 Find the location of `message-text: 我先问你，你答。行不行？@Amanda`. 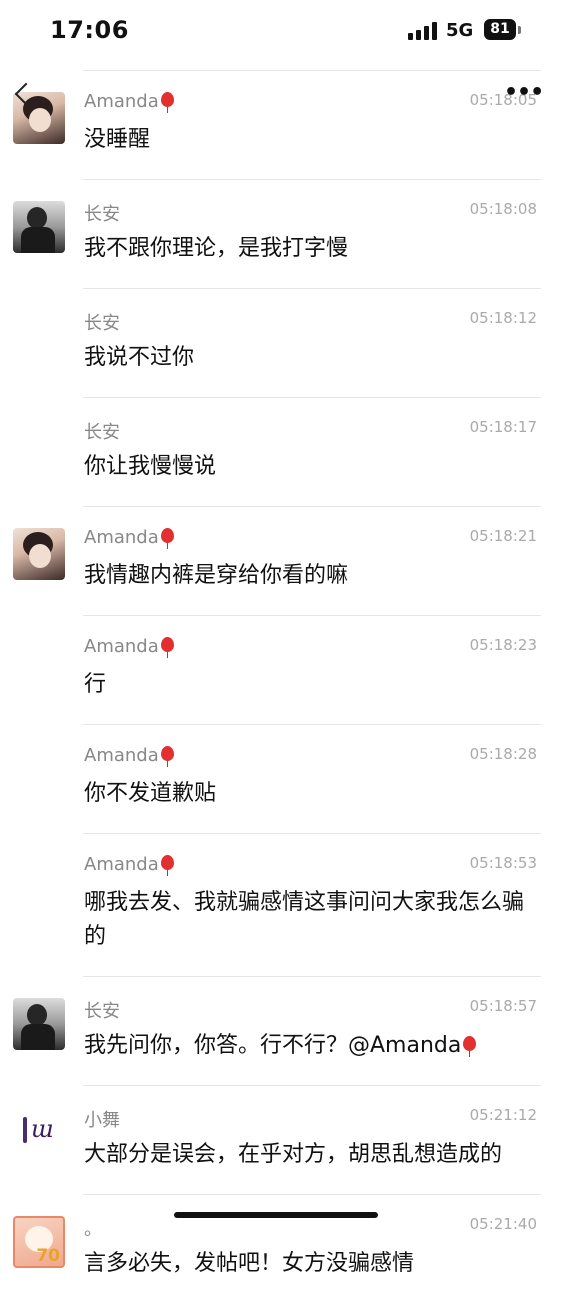

message-text: 我先问你，你答。行不行？@Amanda is located at coordinates (307, 1030).